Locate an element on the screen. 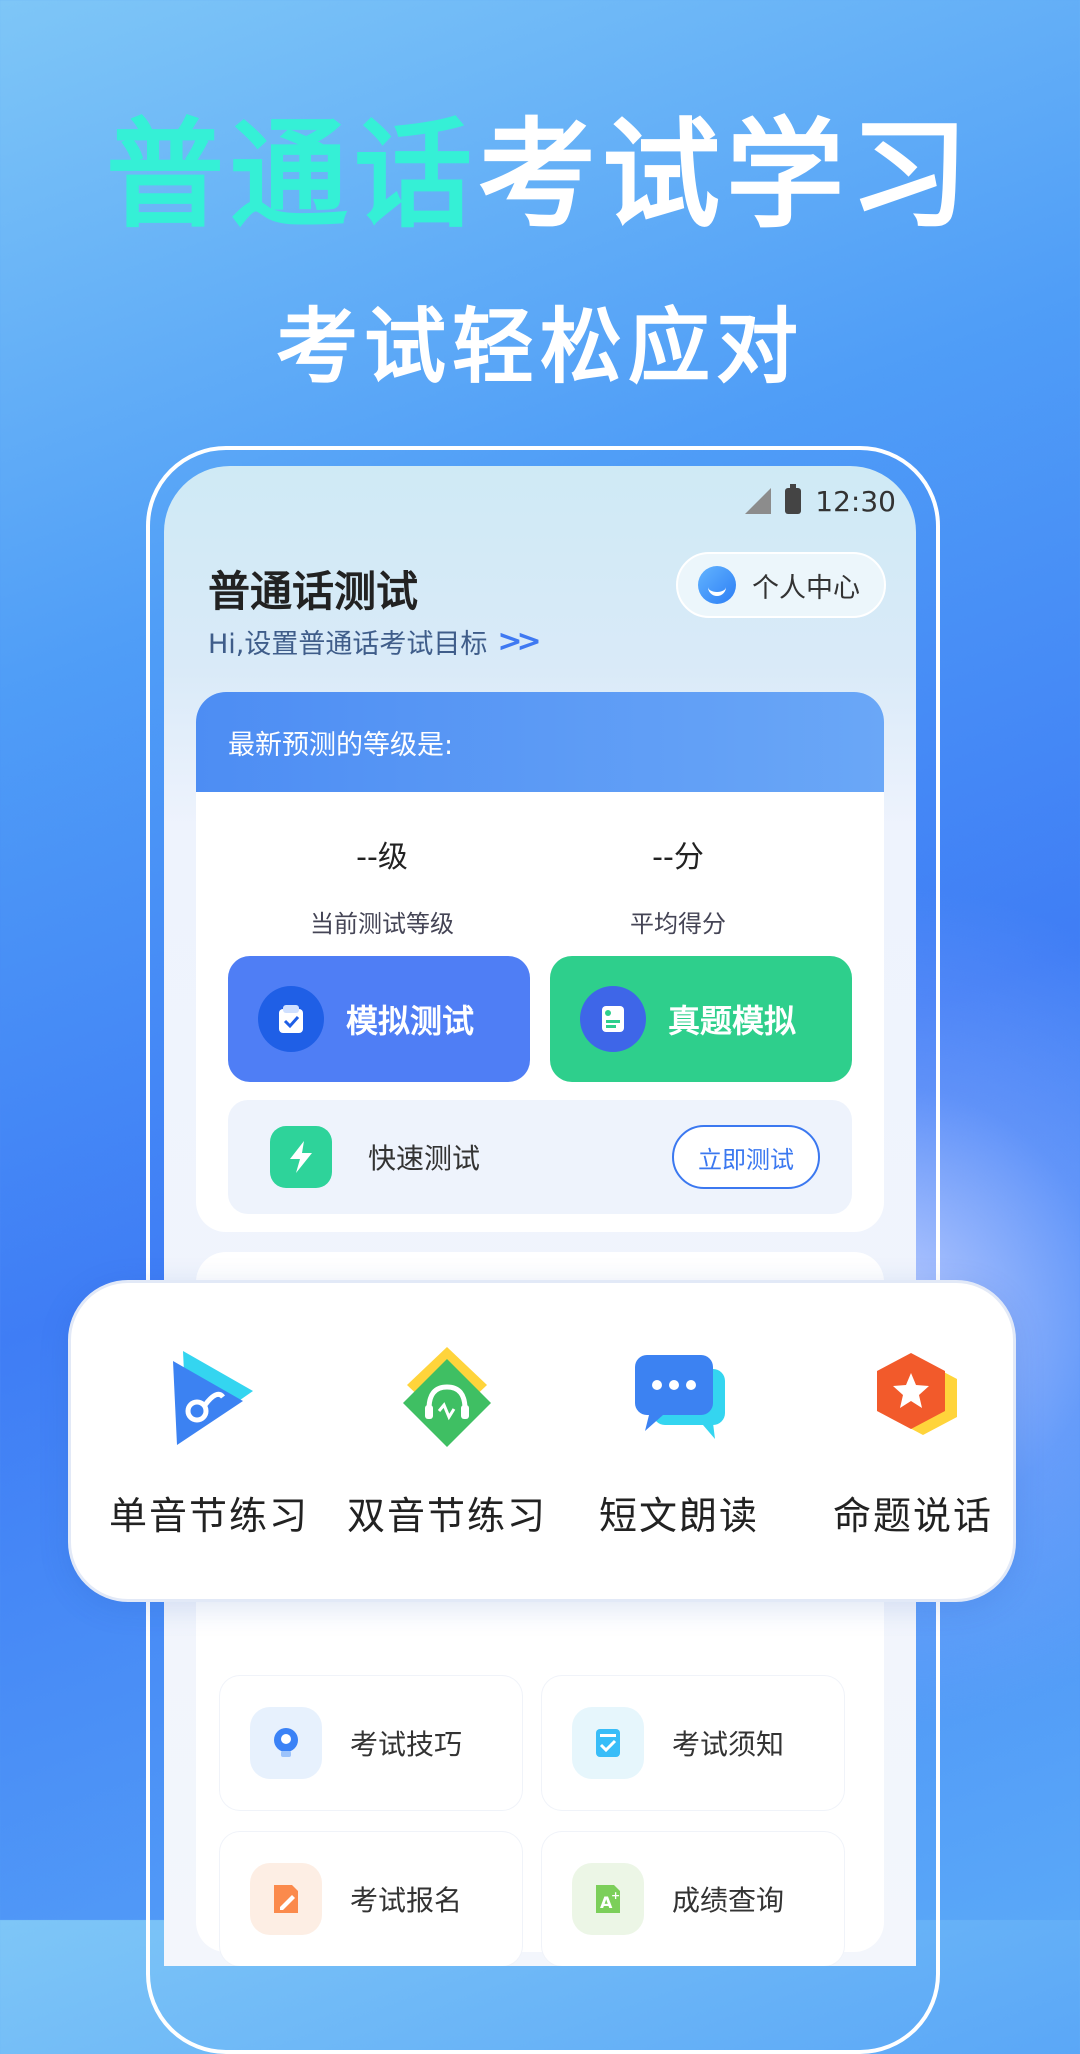 The image size is (1080, 2054). tool-label: 考试须知 is located at coordinates (728, 1744).